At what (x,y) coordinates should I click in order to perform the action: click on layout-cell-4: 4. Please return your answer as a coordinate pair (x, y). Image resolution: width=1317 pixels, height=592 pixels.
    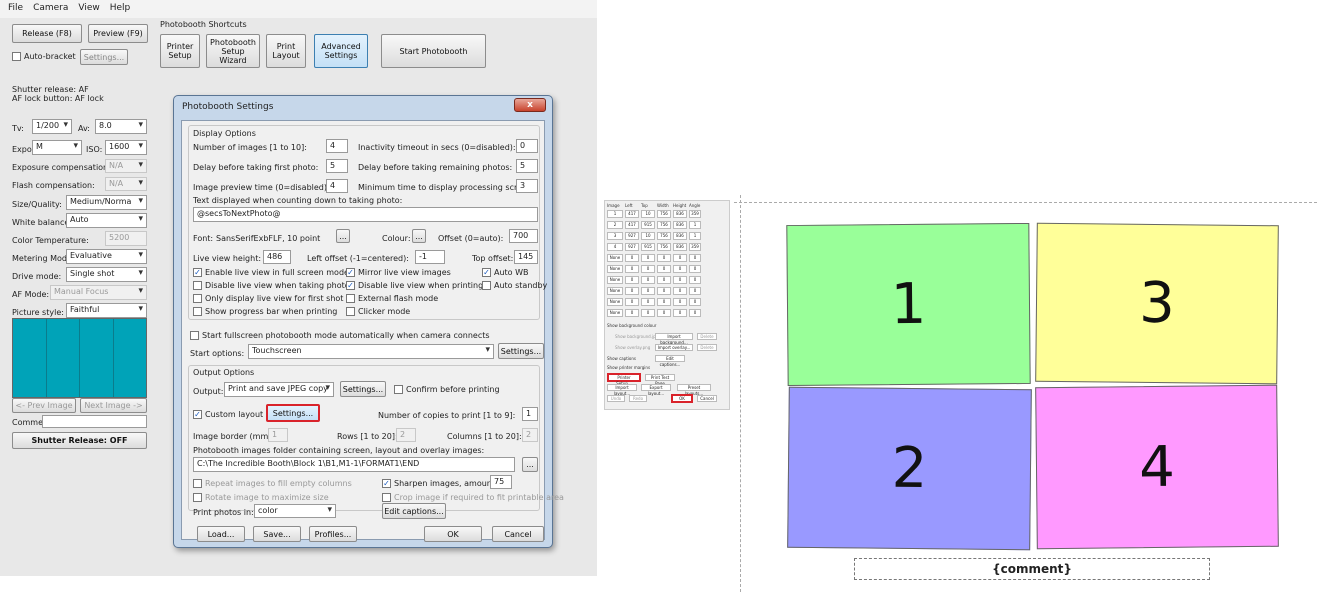
    Looking at the image, I should click on (1157, 467).